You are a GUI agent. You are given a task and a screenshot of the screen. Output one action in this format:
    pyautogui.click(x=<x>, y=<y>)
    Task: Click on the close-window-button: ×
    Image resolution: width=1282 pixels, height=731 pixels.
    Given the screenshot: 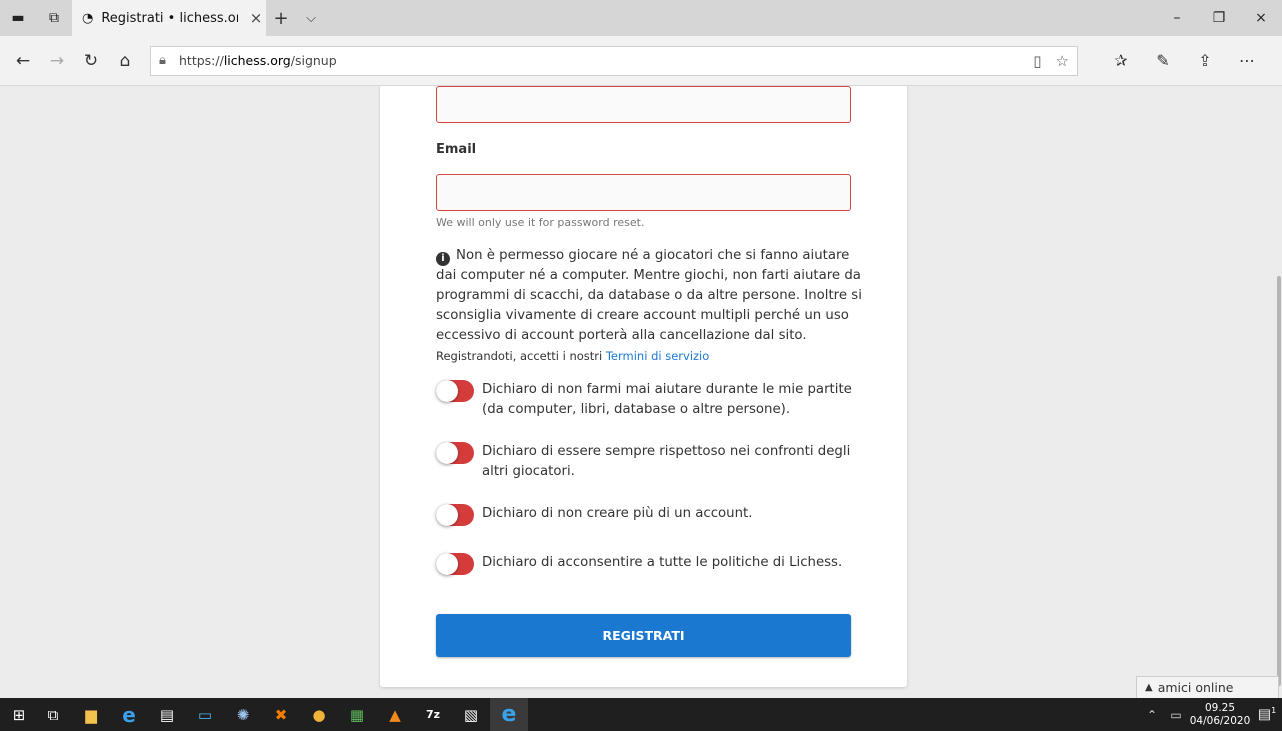 What is the action you would take?
    pyautogui.click(x=1261, y=18)
    